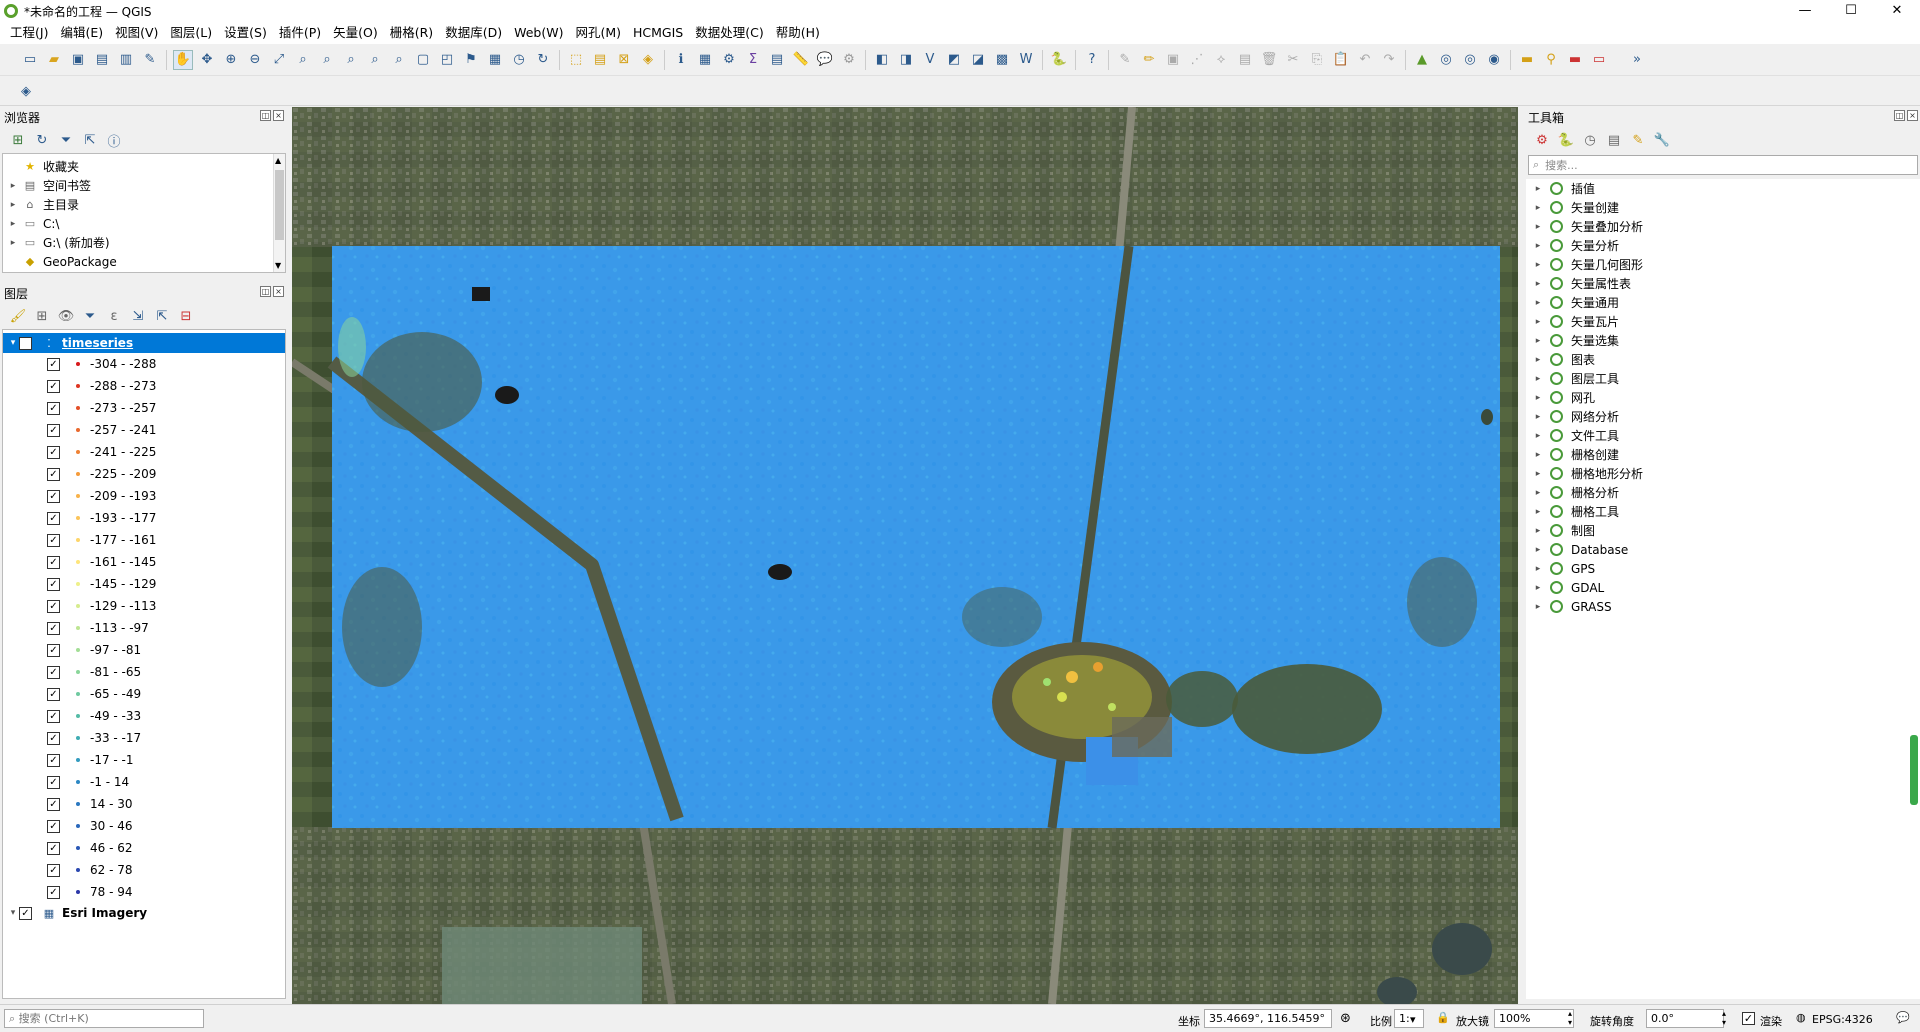  I want to click on cut-features-icon: ✂, so click(1293, 60).